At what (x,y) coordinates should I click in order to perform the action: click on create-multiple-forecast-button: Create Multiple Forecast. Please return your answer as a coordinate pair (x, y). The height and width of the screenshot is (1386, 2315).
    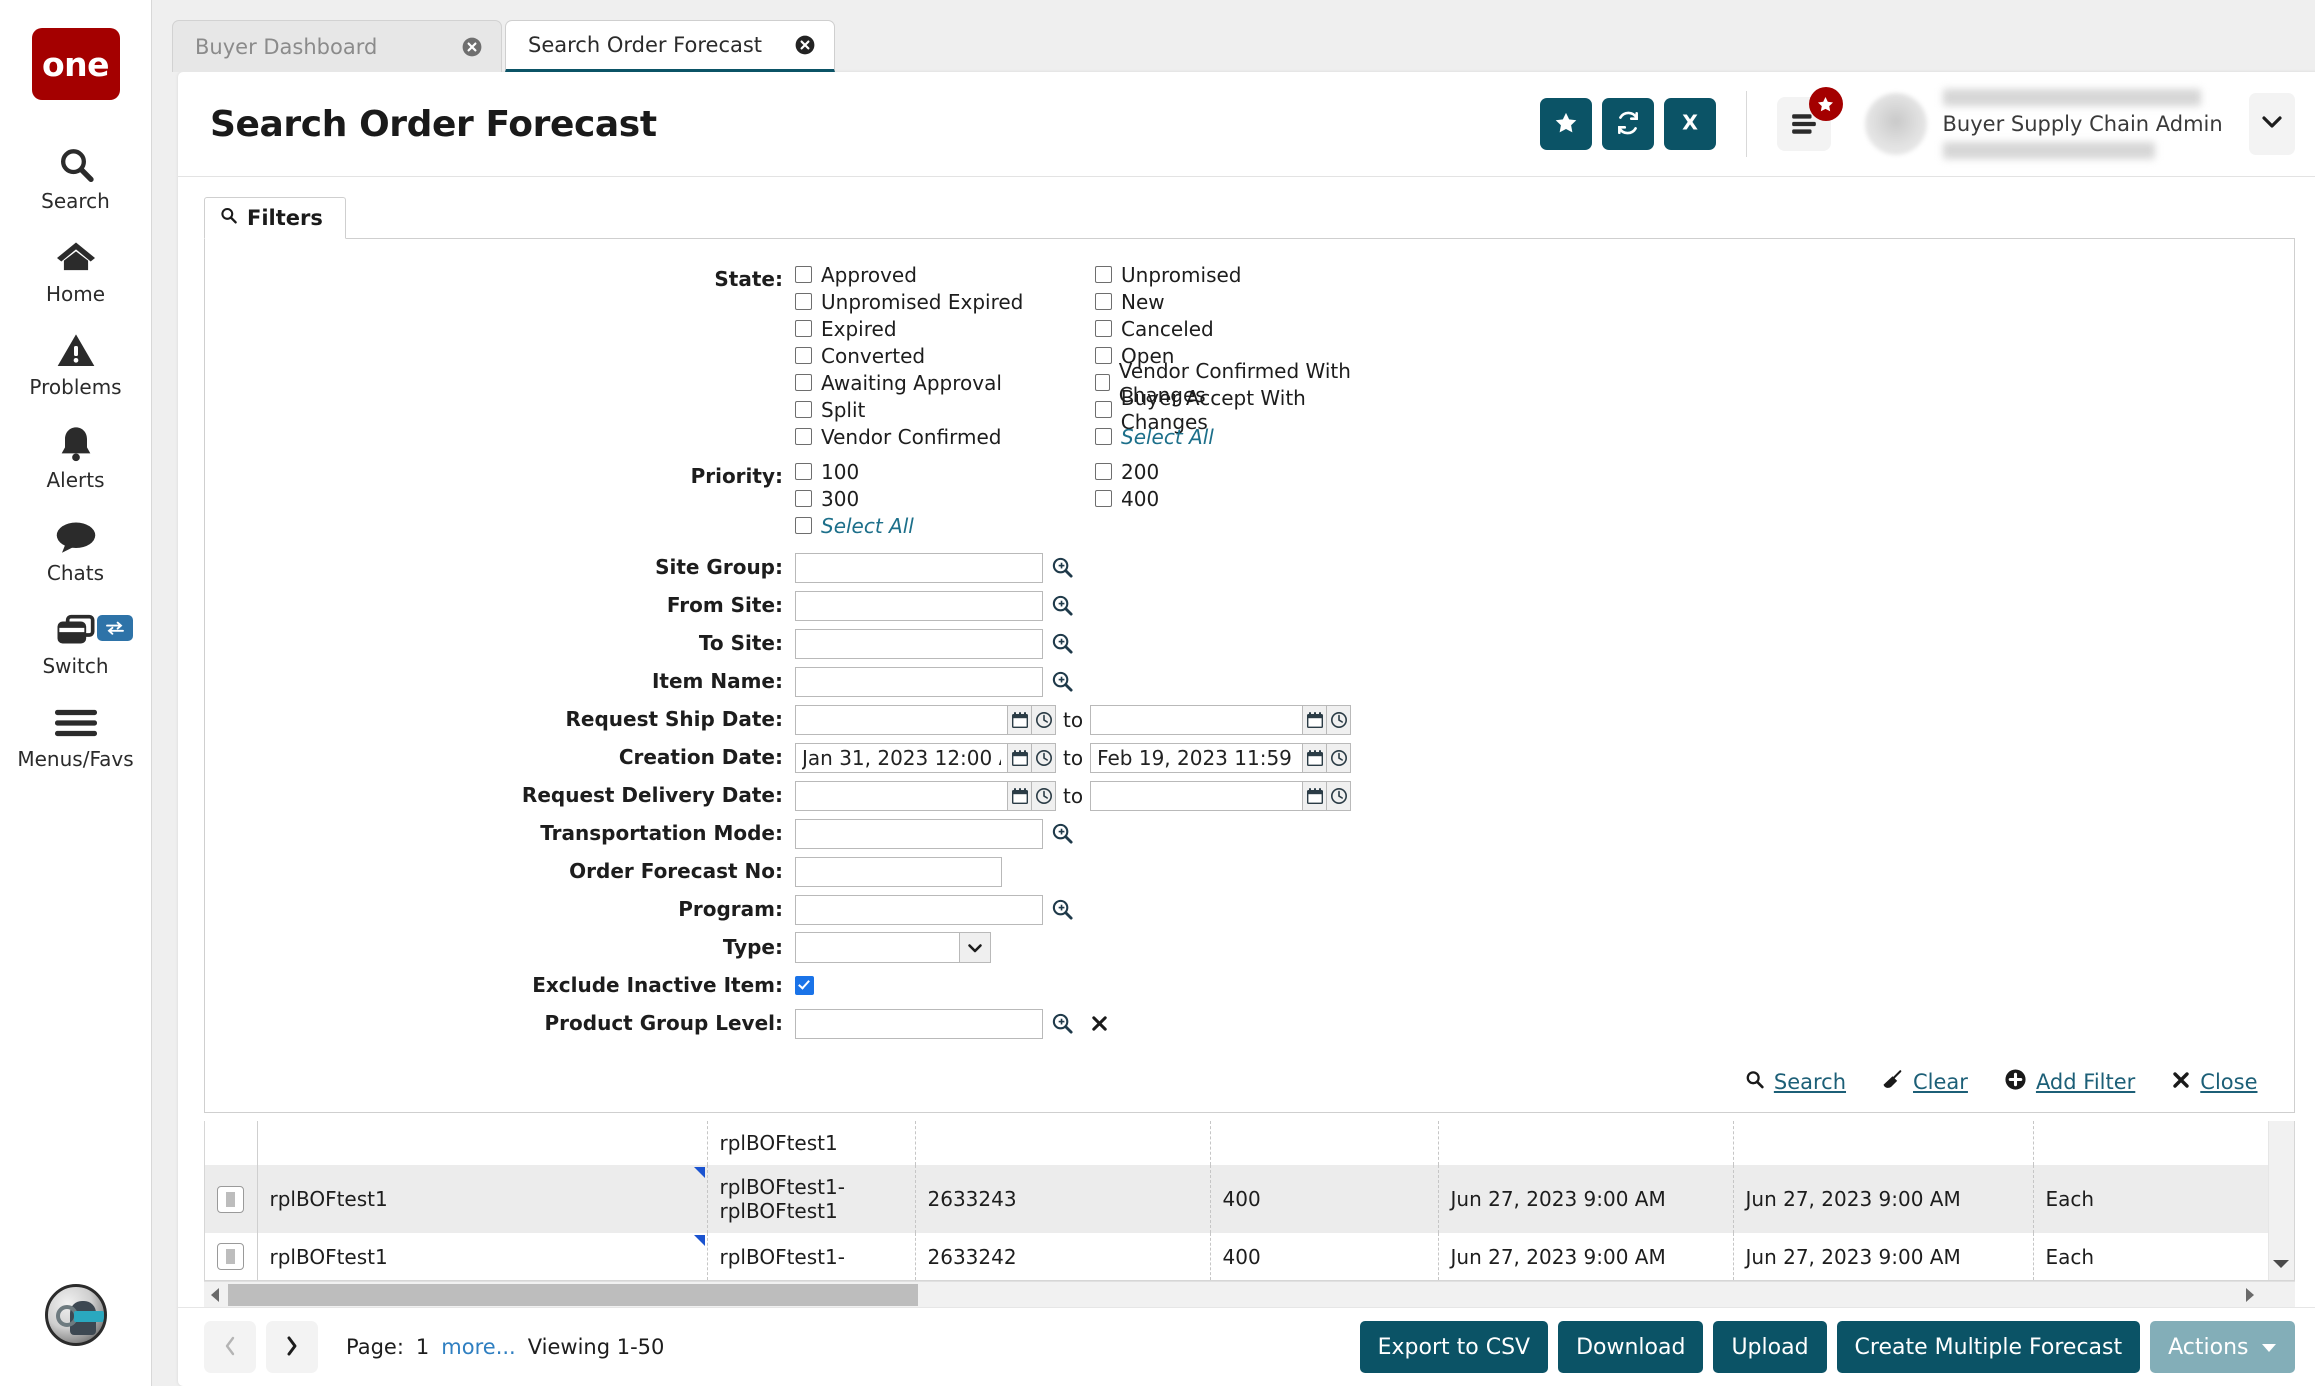
    Looking at the image, I should click on (1988, 1347).